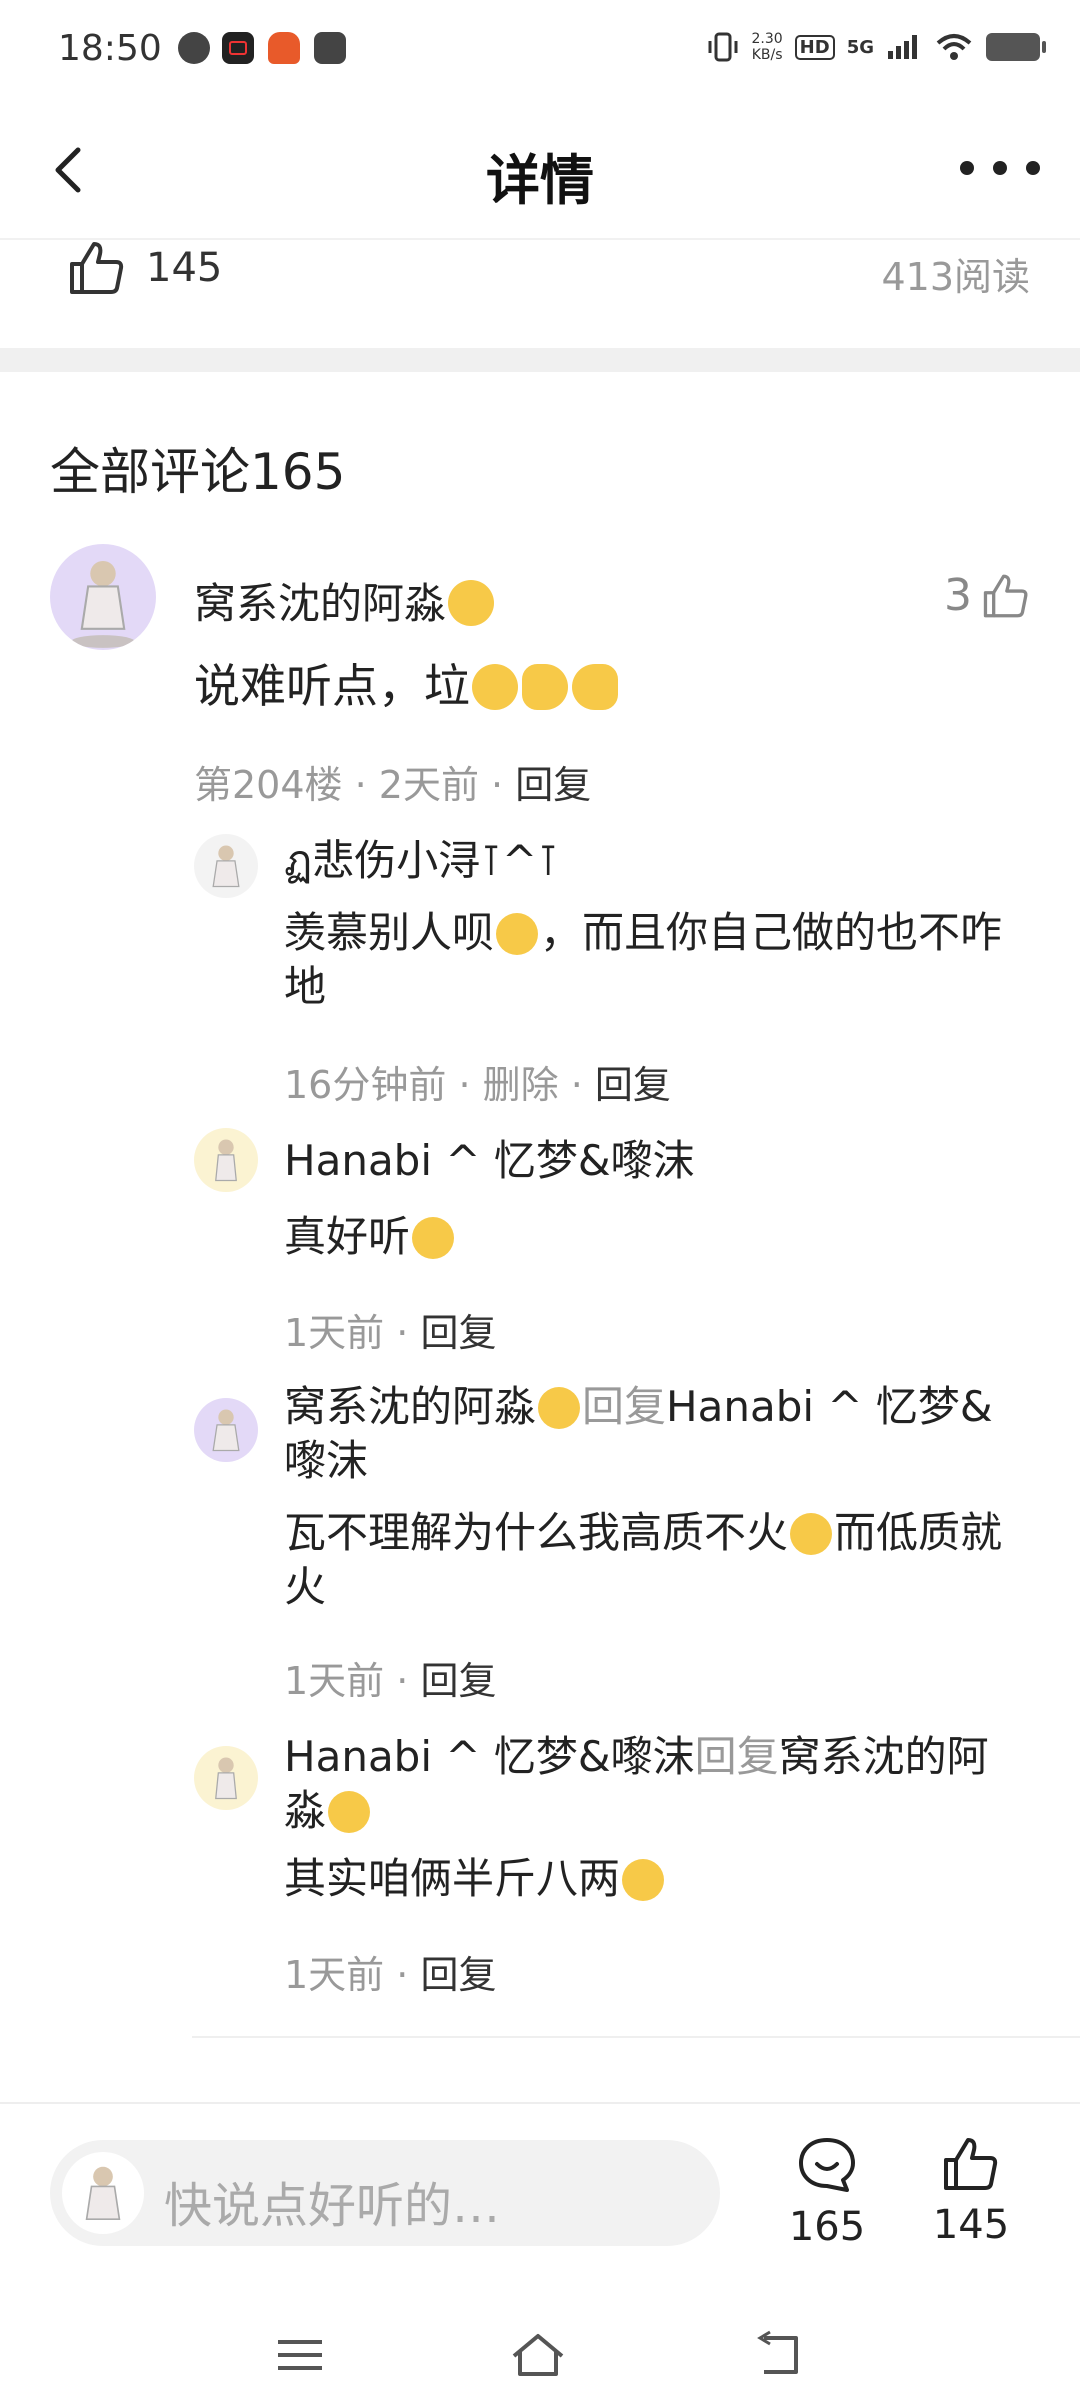 The height and width of the screenshot is (2408, 1080). Describe the element at coordinates (1000, 168) in the screenshot. I see `more-options-icon` at that location.